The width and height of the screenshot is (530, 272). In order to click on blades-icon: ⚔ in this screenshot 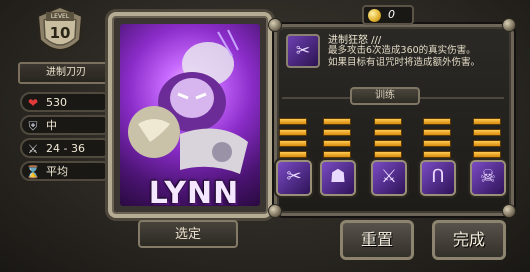, I will do `click(389, 176)`.